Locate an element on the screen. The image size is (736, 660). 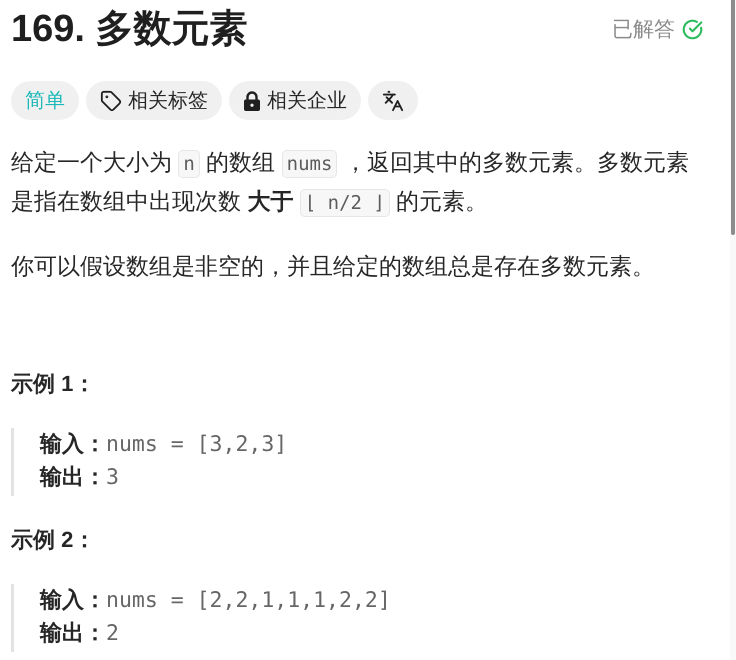
companies-button: 相关企业 is located at coordinates (295, 100).